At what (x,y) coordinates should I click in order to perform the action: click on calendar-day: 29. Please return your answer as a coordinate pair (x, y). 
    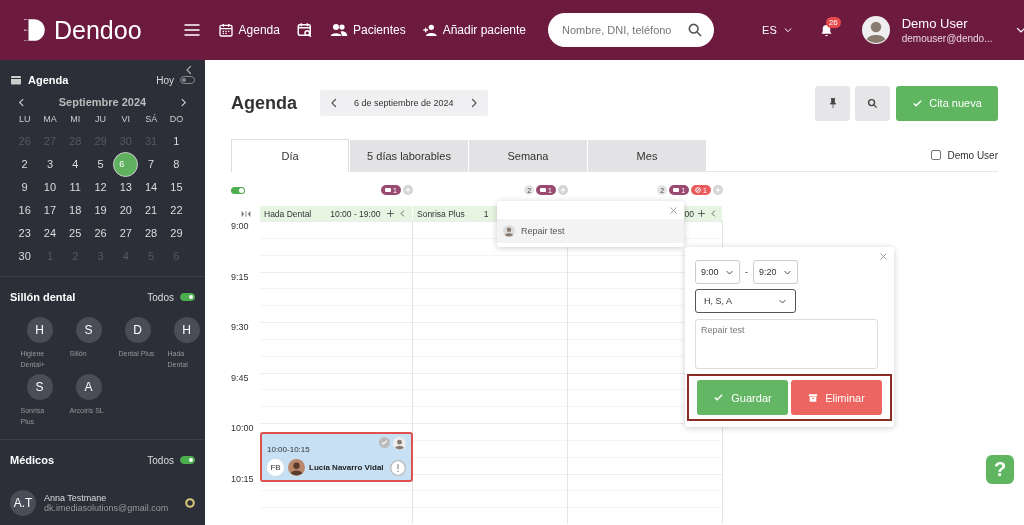
    Looking at the image, I should click on (176, 233).